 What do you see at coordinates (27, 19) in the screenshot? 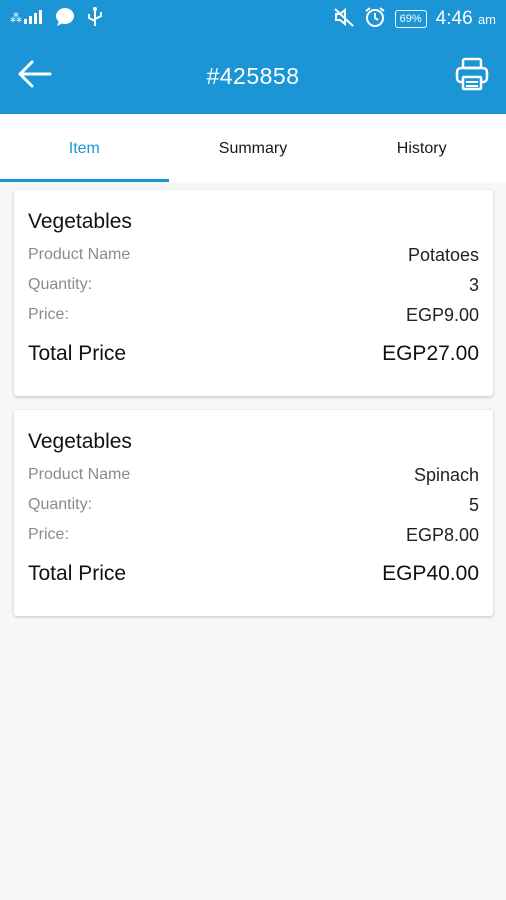
I see `signal-icon: ⁂` at bounding box center [27, 19].